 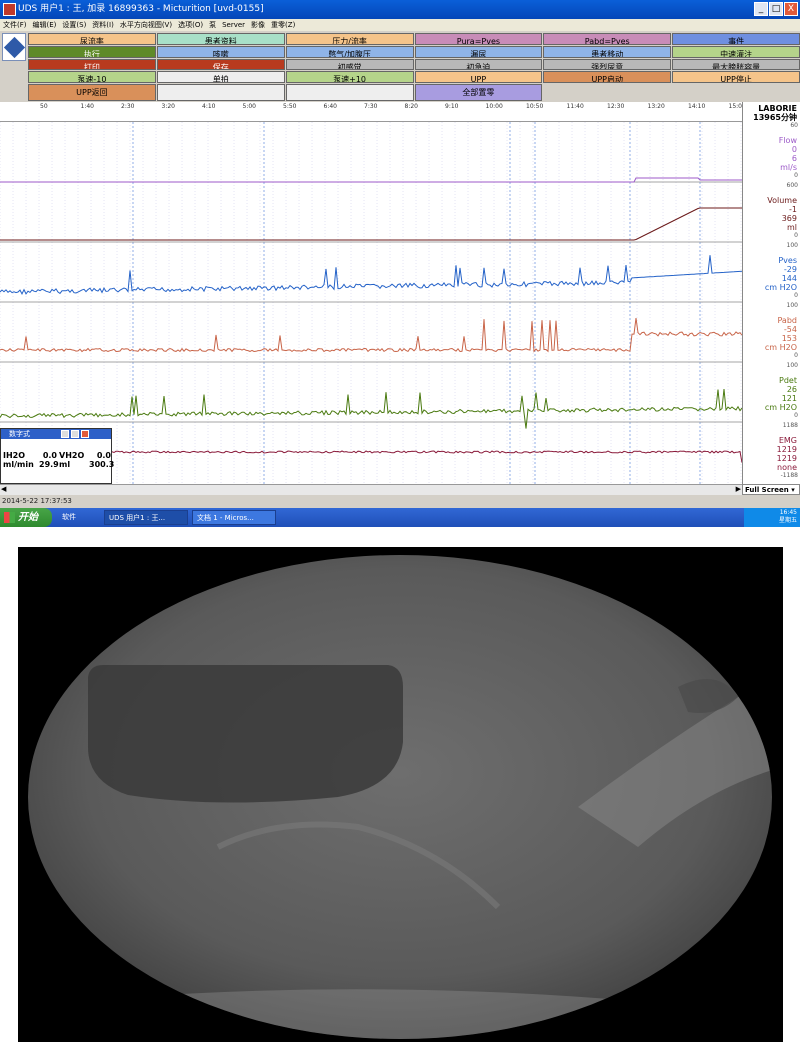 I want to click on channel-label-flow: Flow 0 6 ml/s, so click(x=787, y=154).